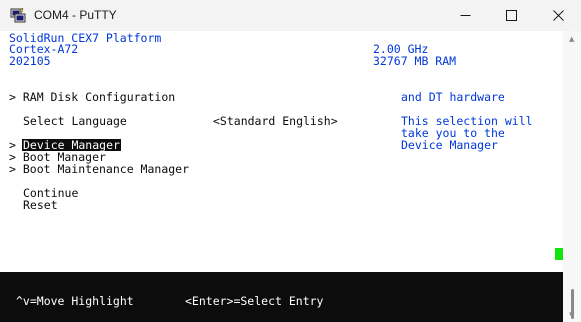  I want to click on maximize-icon, so click(511, 15).